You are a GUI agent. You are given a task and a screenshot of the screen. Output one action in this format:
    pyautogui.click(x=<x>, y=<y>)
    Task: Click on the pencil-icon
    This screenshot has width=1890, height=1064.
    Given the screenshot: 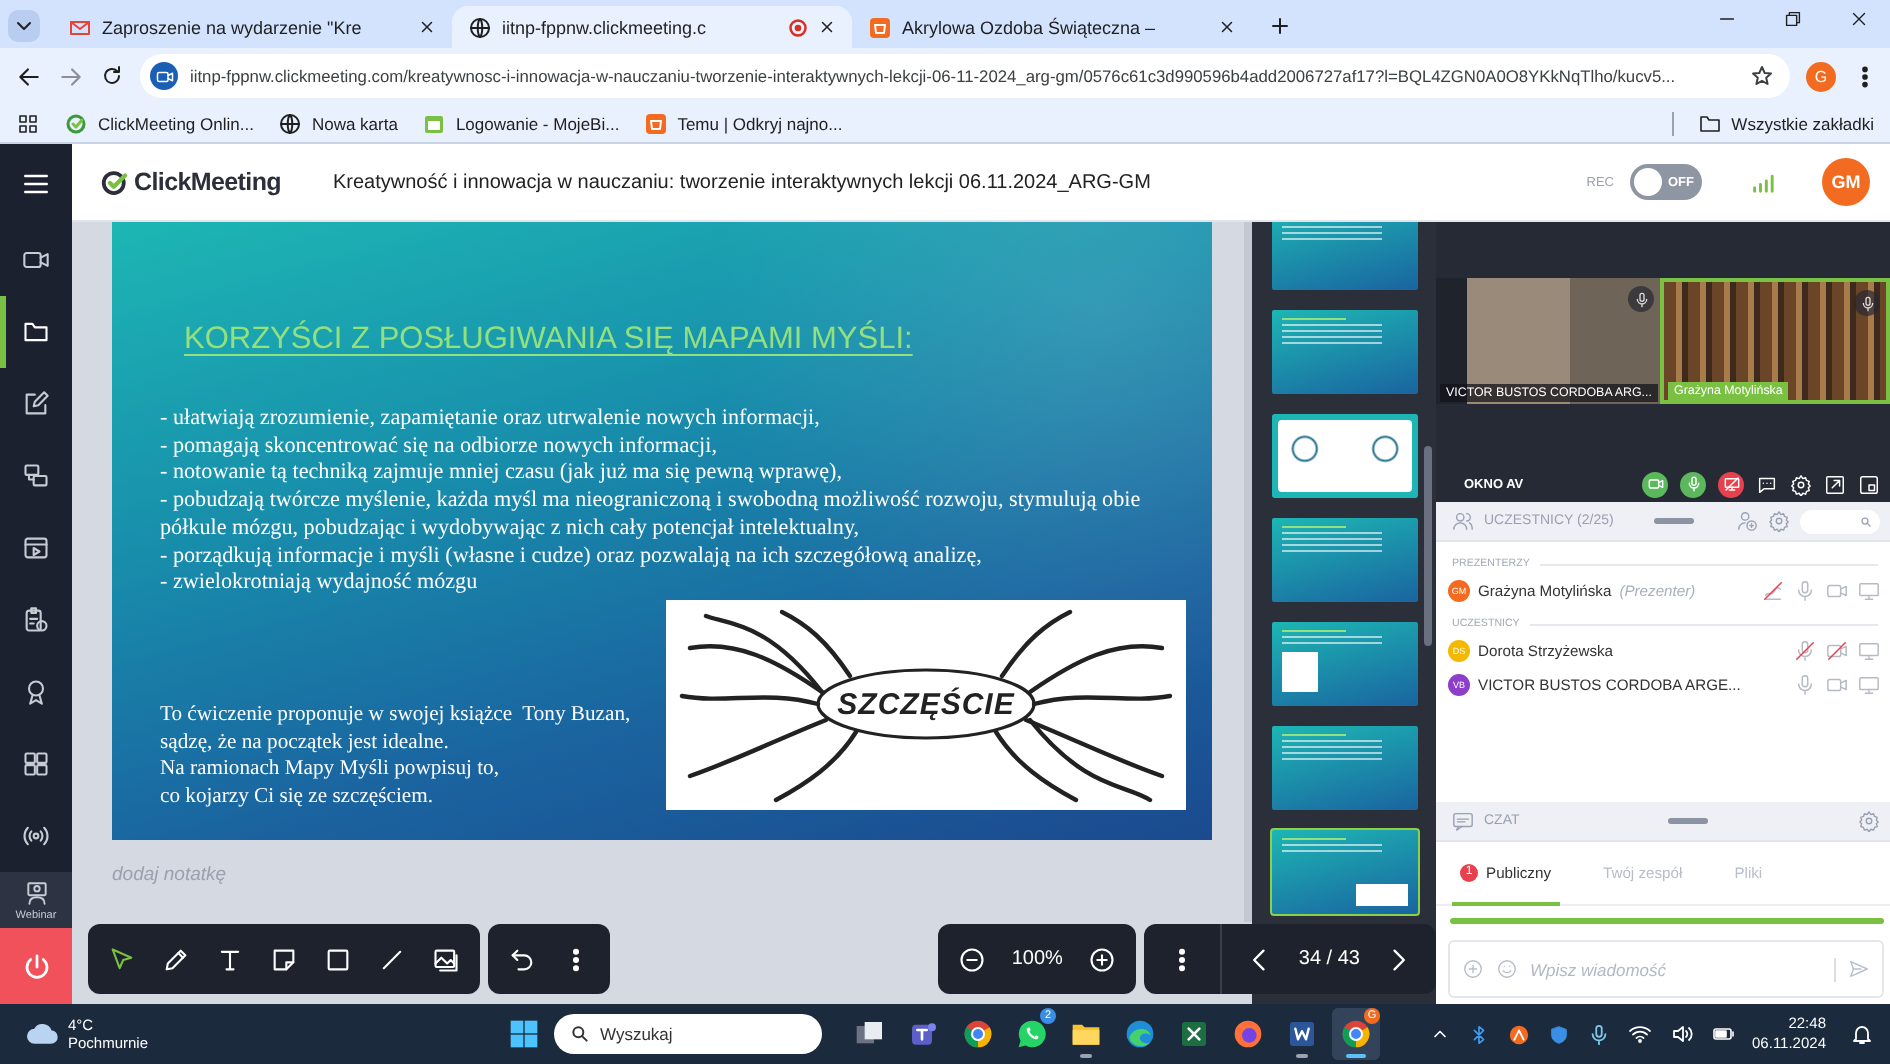 What is the action you would take?
    pyautogui.click(x=176, y=959)
    